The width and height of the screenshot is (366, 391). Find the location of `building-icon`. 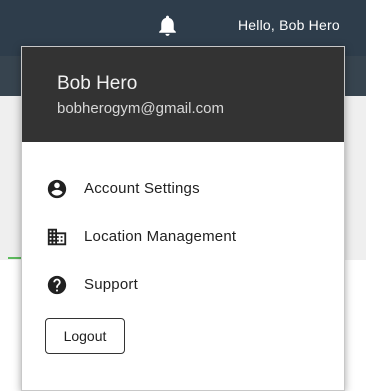

building-icon is located at coordinates (57, 237).